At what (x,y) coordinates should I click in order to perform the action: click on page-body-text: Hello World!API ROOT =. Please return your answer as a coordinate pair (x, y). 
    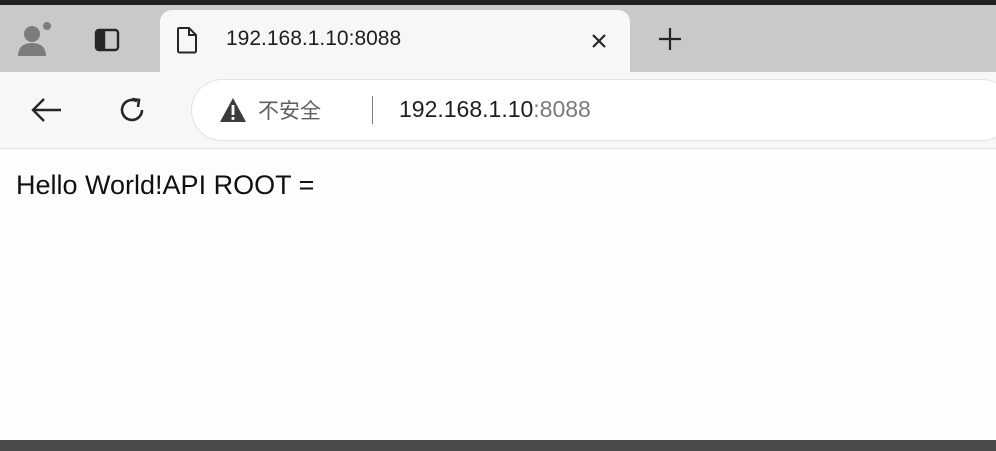
    Looking at the image, I should click on (165, 185).